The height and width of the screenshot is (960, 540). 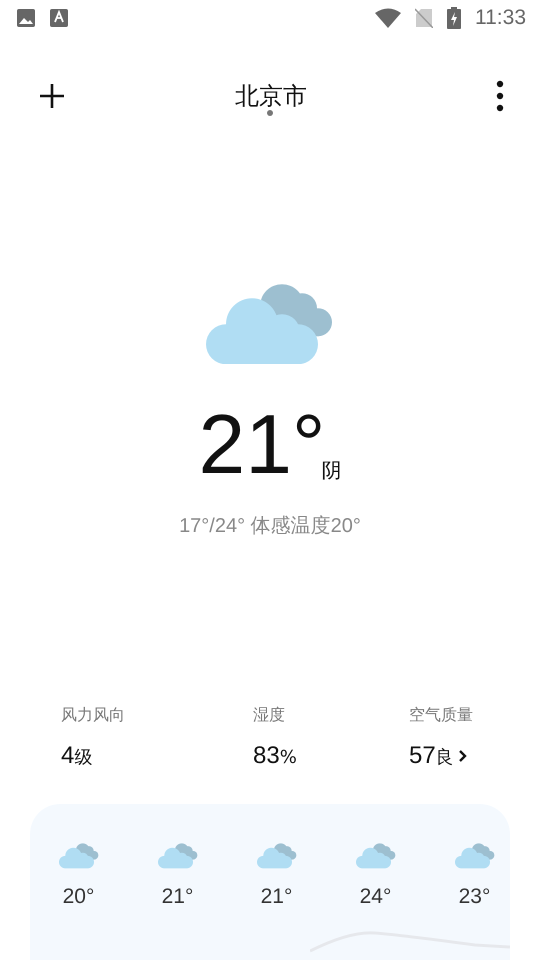 I want to click on stat-label: 风力风向, so click(x=93, y=715).